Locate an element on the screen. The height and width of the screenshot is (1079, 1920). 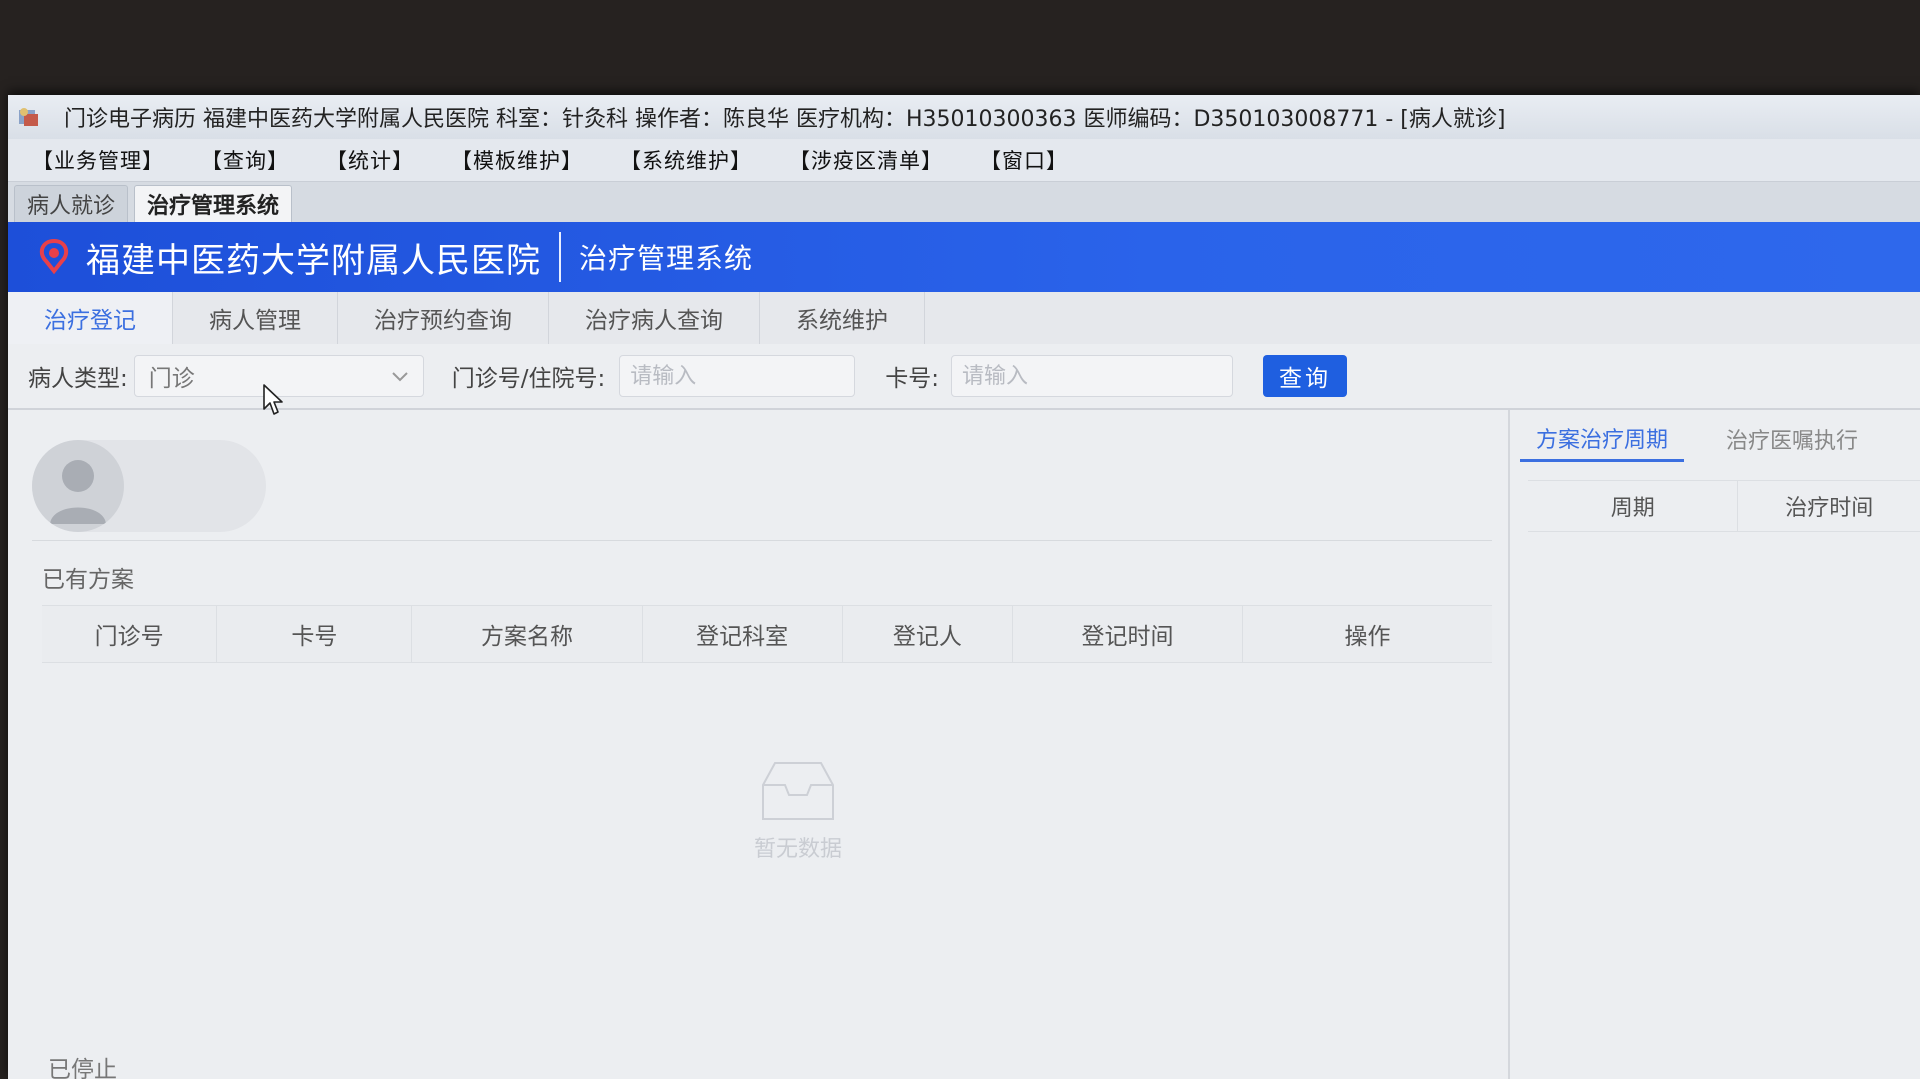
patient-type-value: 门诊 is located at coordinates (171, 379).